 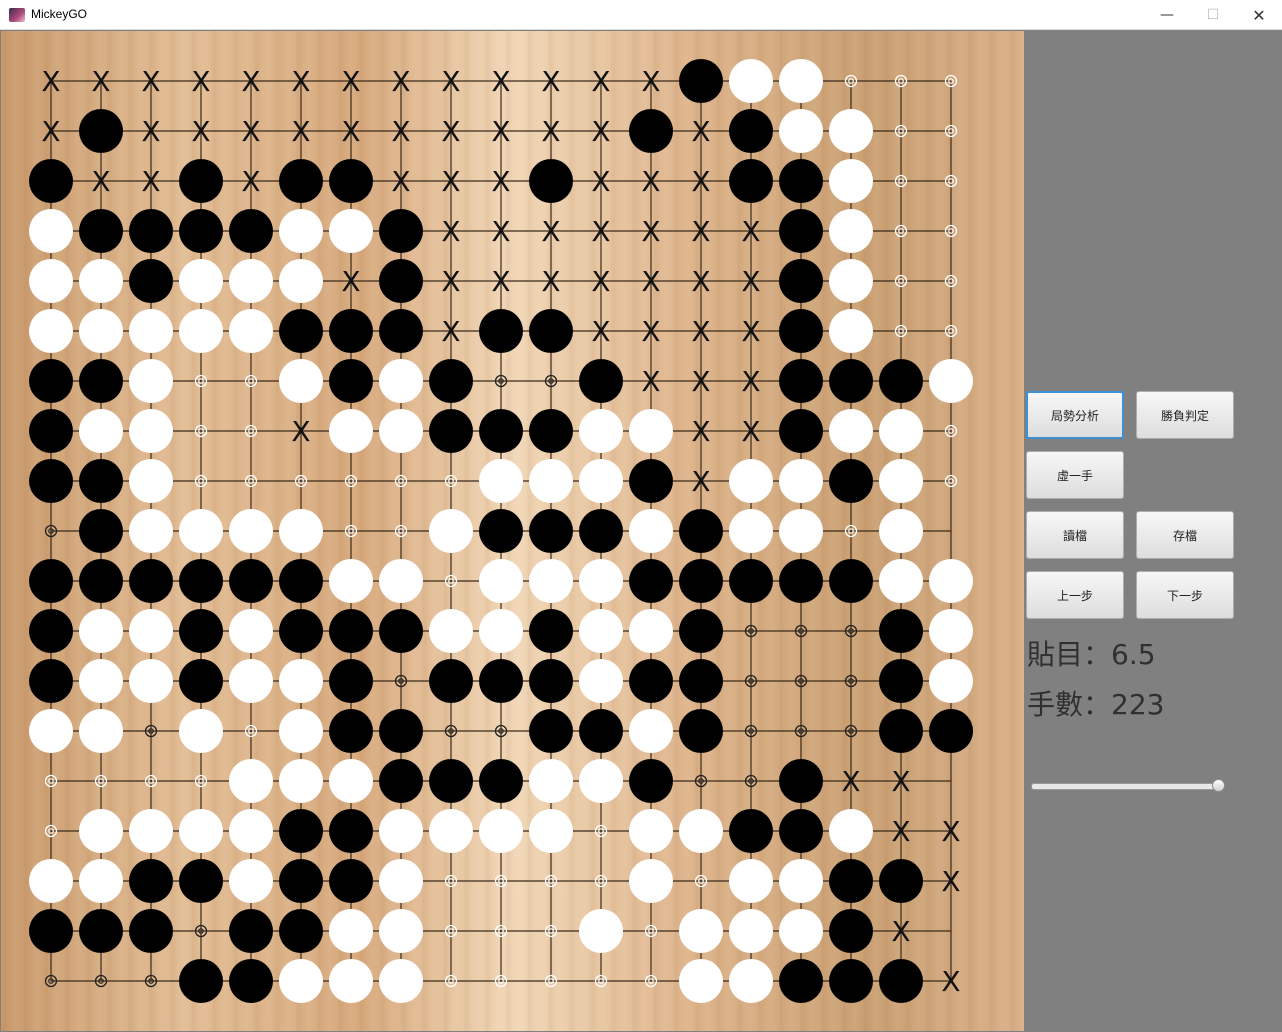 I want to click on prev-button: 上一步, so click(x=1075, y=595).